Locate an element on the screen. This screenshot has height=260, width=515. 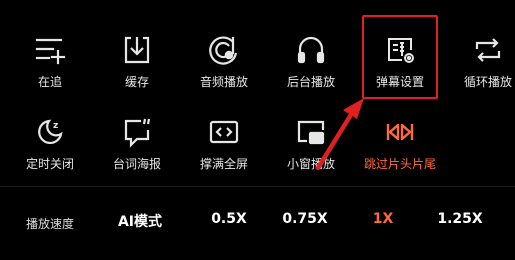
audio-play-label: 音频播放 is located at coordinates (223, 82).